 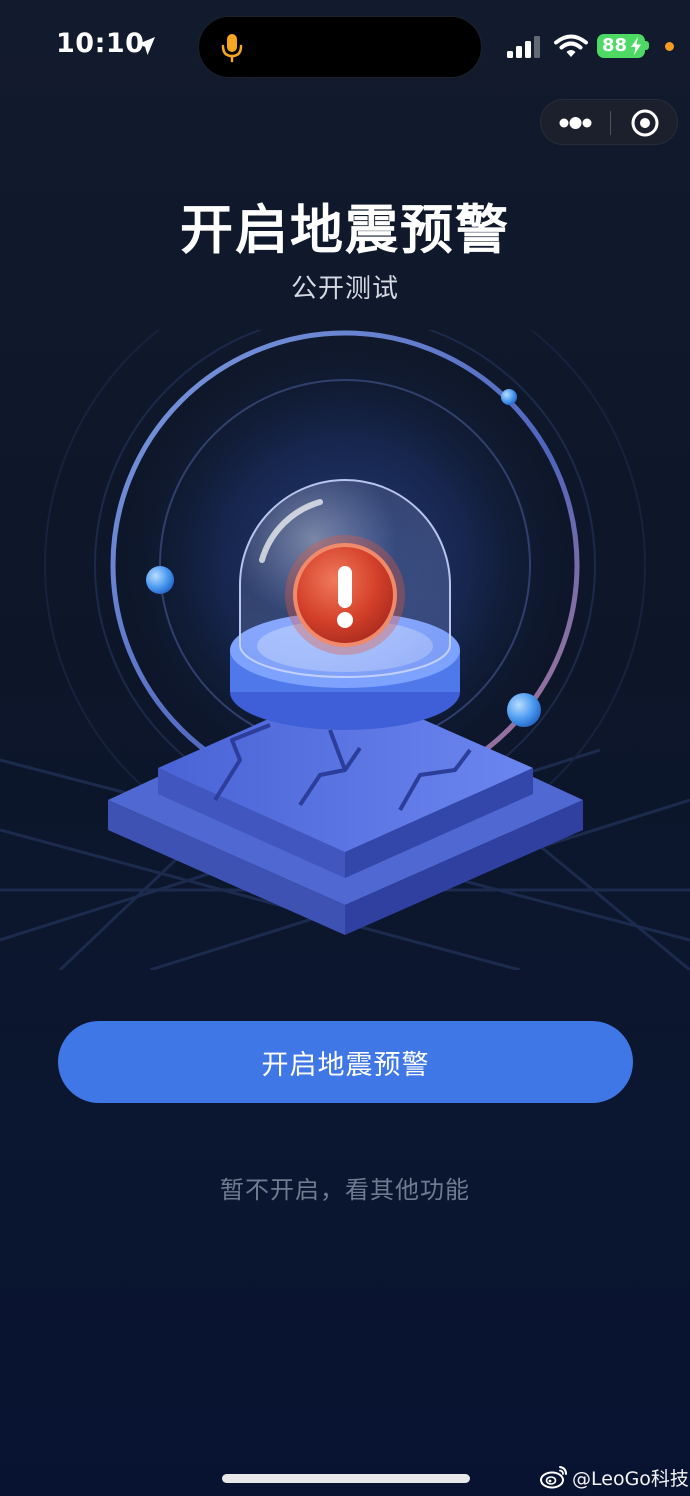 I want to click on charging-bolt-icon, so click(x=636, y=46).